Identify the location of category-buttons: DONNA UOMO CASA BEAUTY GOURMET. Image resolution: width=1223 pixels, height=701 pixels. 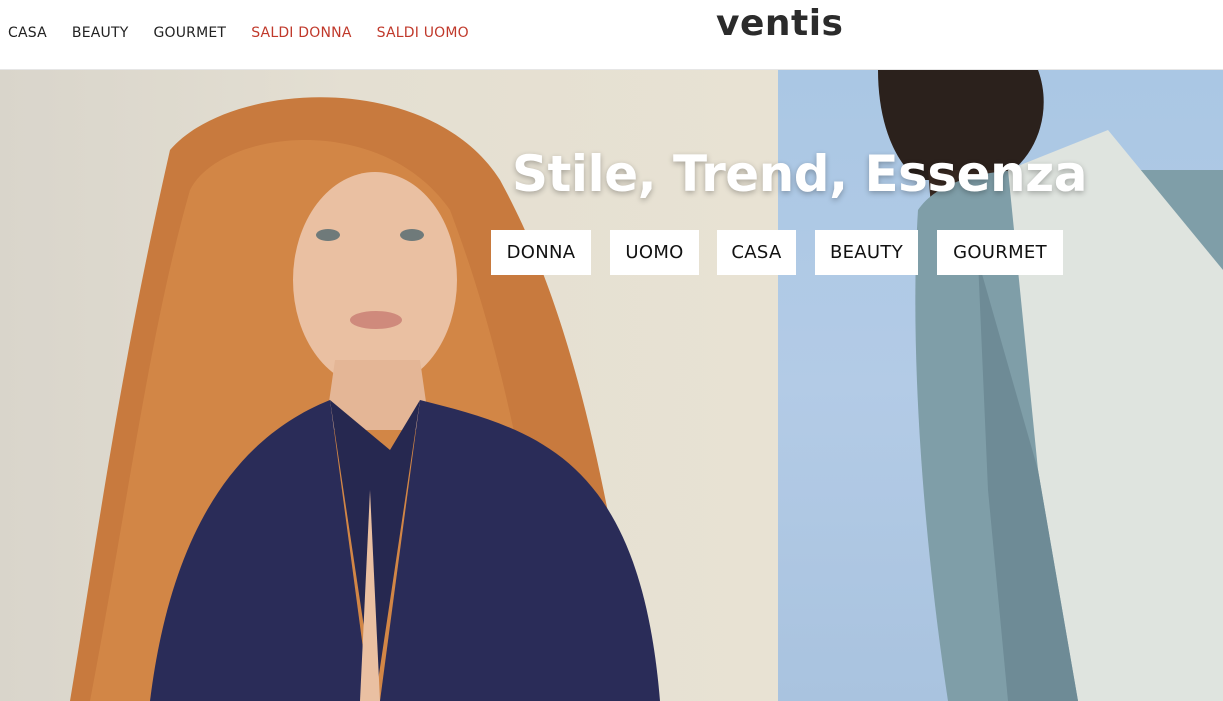
(611, 252).